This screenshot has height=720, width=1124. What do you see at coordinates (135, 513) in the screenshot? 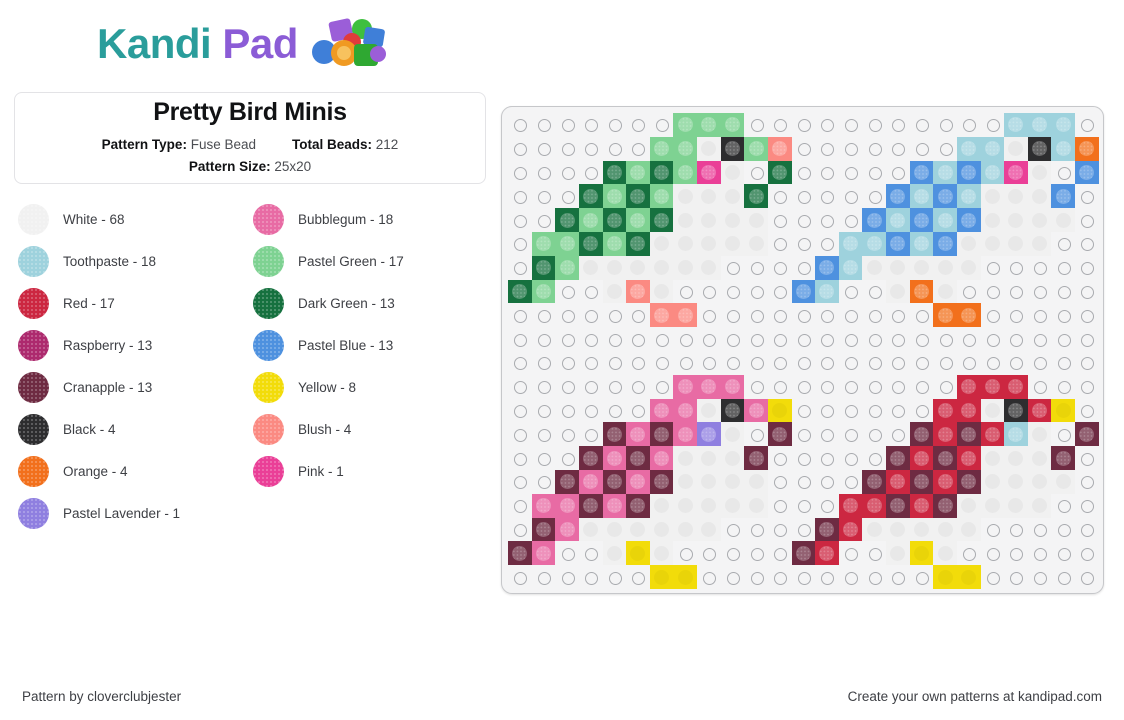
I see `legend-item: Pastel Lavender - 1` at bounding box center [135, 513].